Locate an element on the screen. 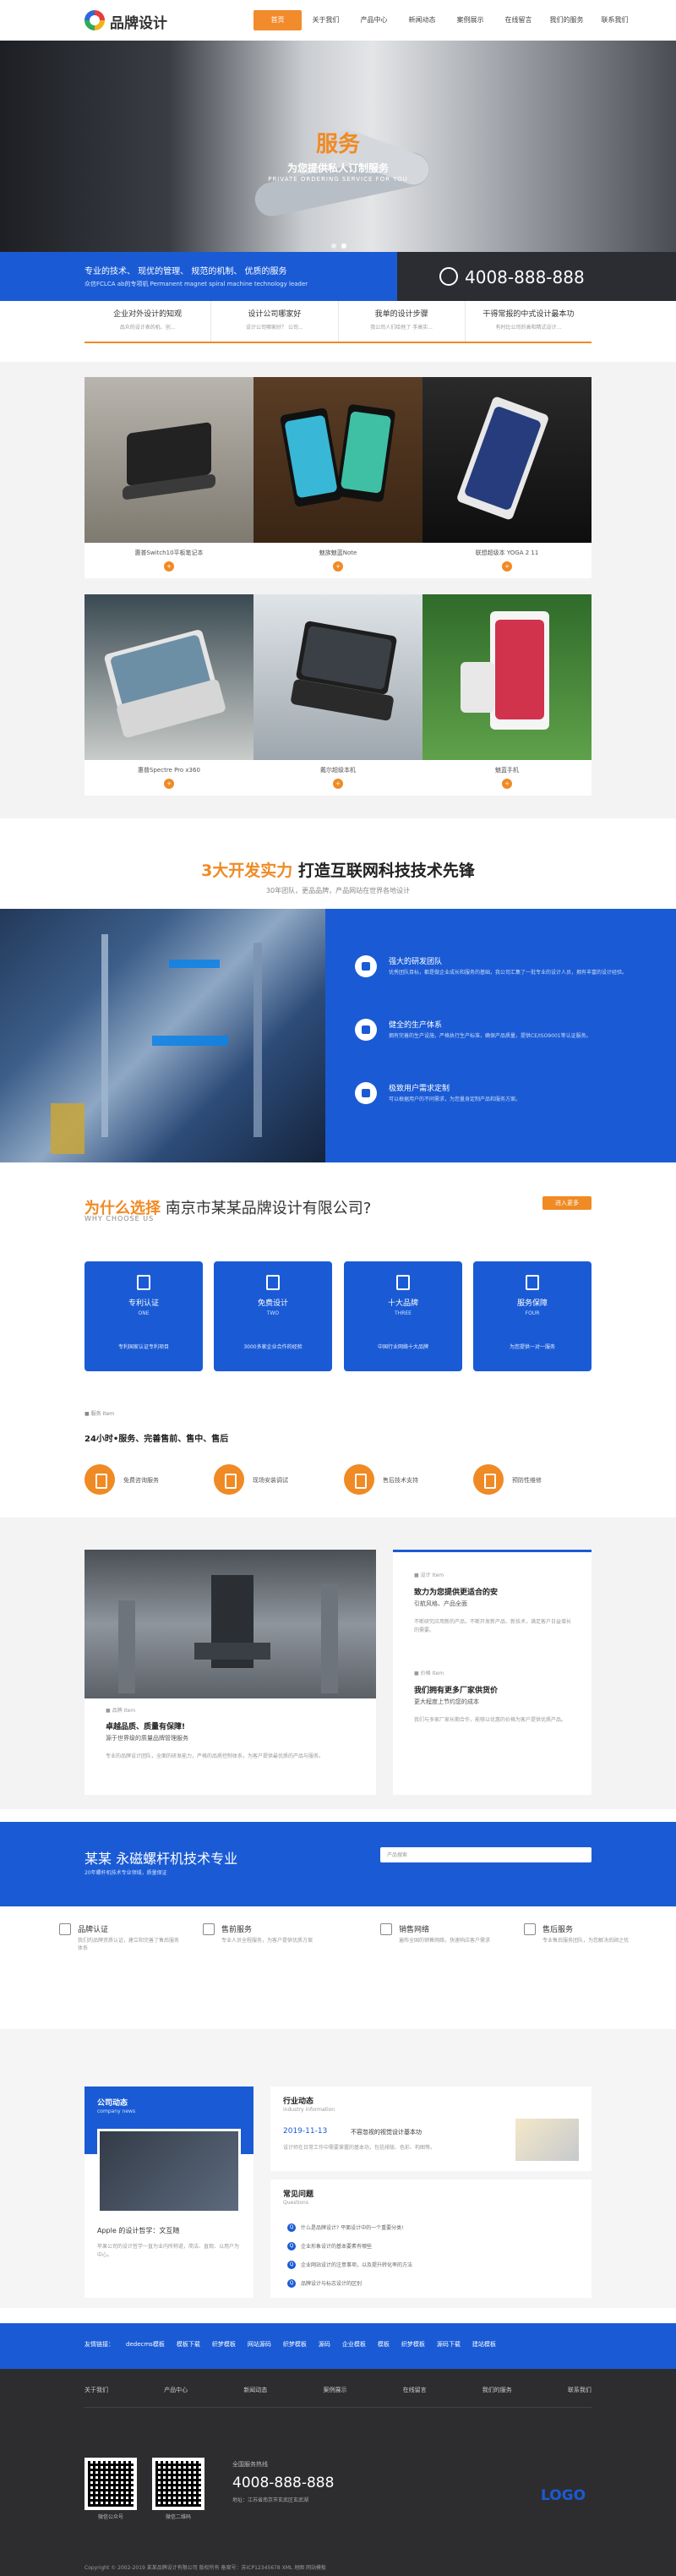 This screenshot has height=2576, width=676. nav-contact: 联系我们 is located at coordinates (615, 20).